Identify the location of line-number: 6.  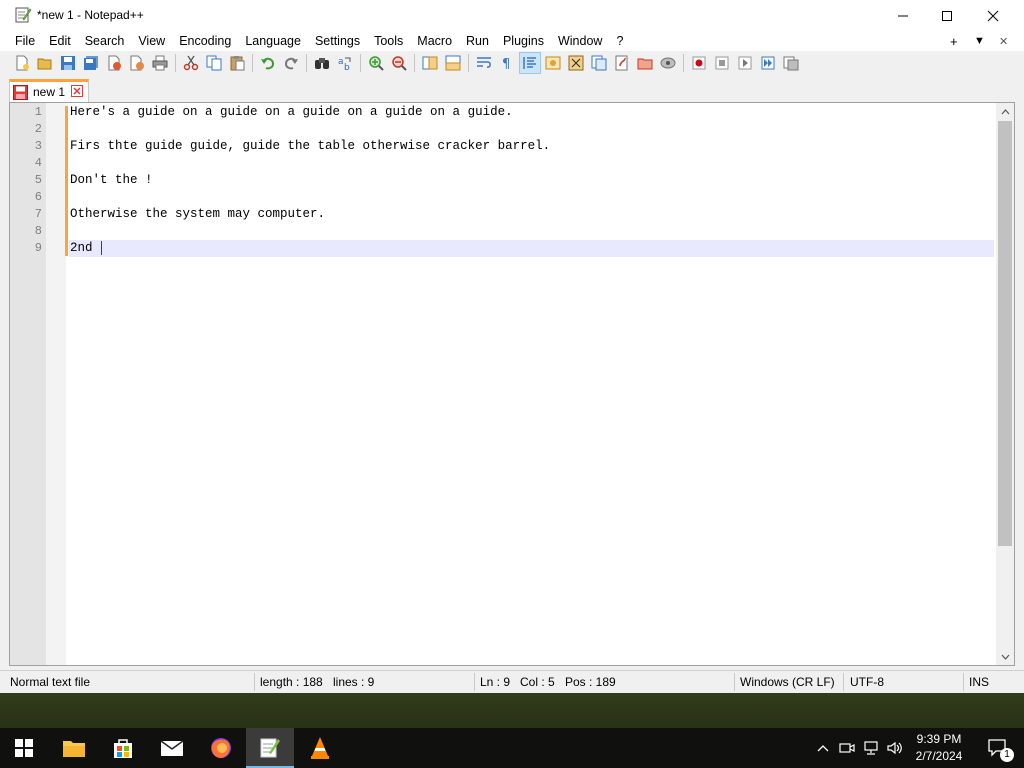
(38, 197).